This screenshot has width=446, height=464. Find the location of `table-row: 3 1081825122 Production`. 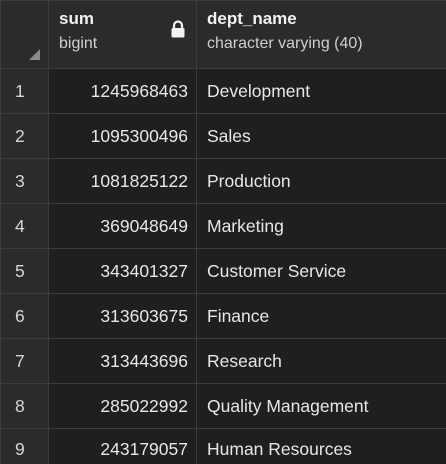

table-row: 3 1081825122 Production is located at coordinates (223, 181).